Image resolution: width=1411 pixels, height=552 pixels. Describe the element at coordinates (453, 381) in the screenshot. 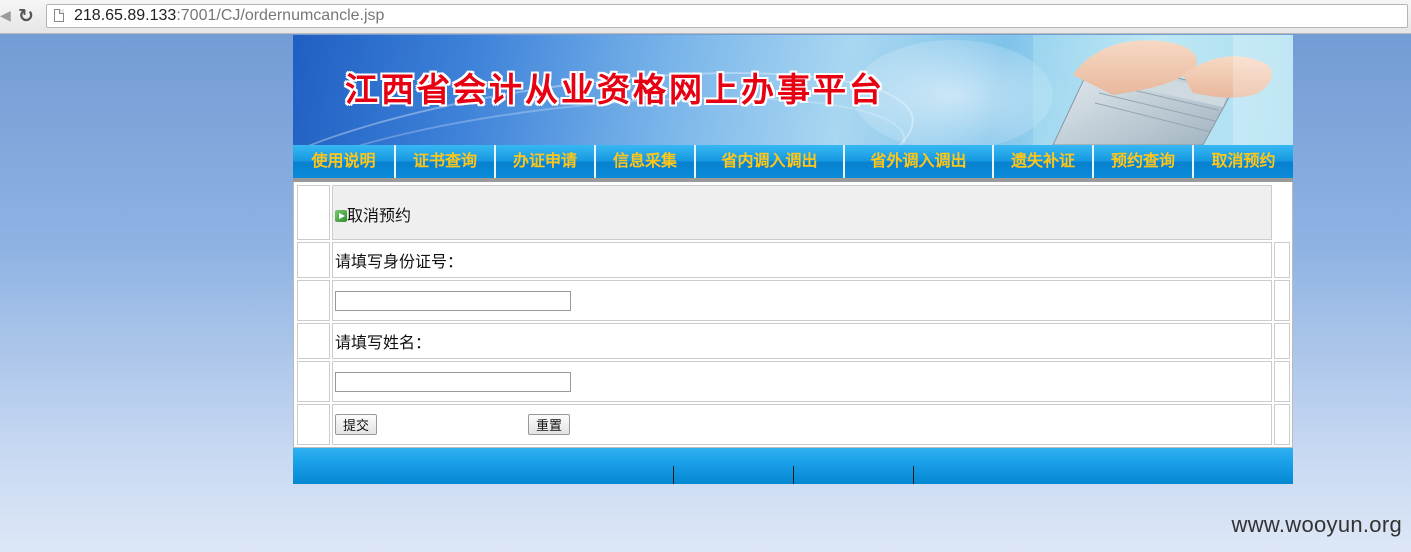

I see `name-input` at that location.